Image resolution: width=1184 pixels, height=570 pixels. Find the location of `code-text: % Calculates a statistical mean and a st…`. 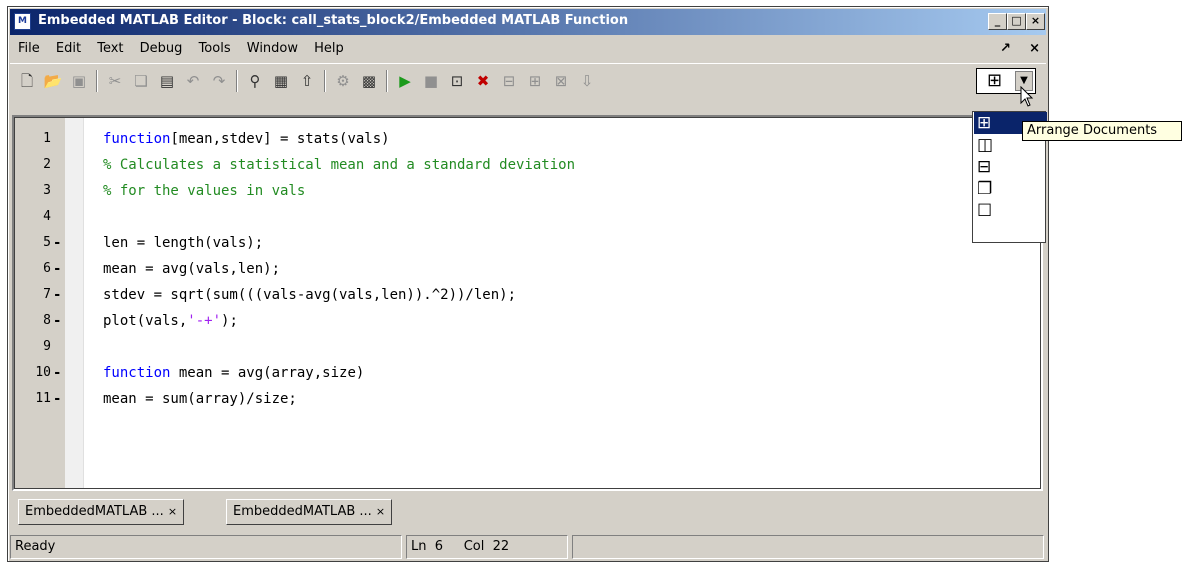

code-text: % Calculates a statistical mean and a st… is located at coordinates (339, 165).